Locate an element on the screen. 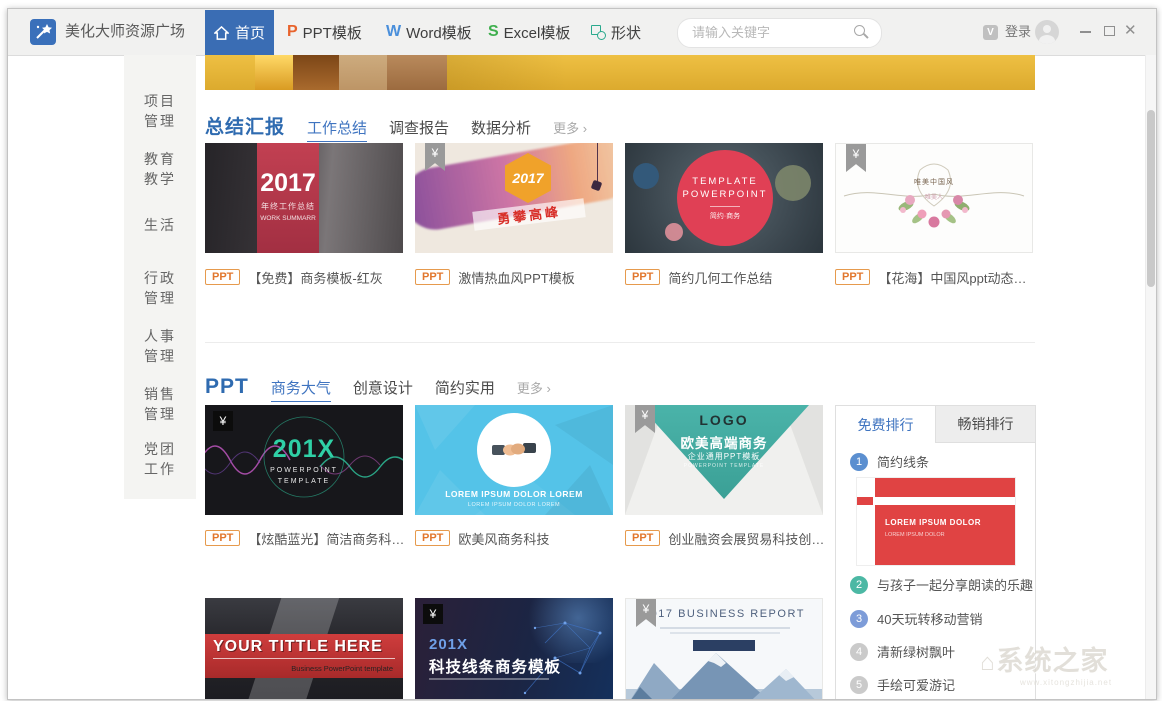 This screenshot has width=1162, height=701. sidebar-item-education: 教育 教学 is located at coordinates (160, 169).